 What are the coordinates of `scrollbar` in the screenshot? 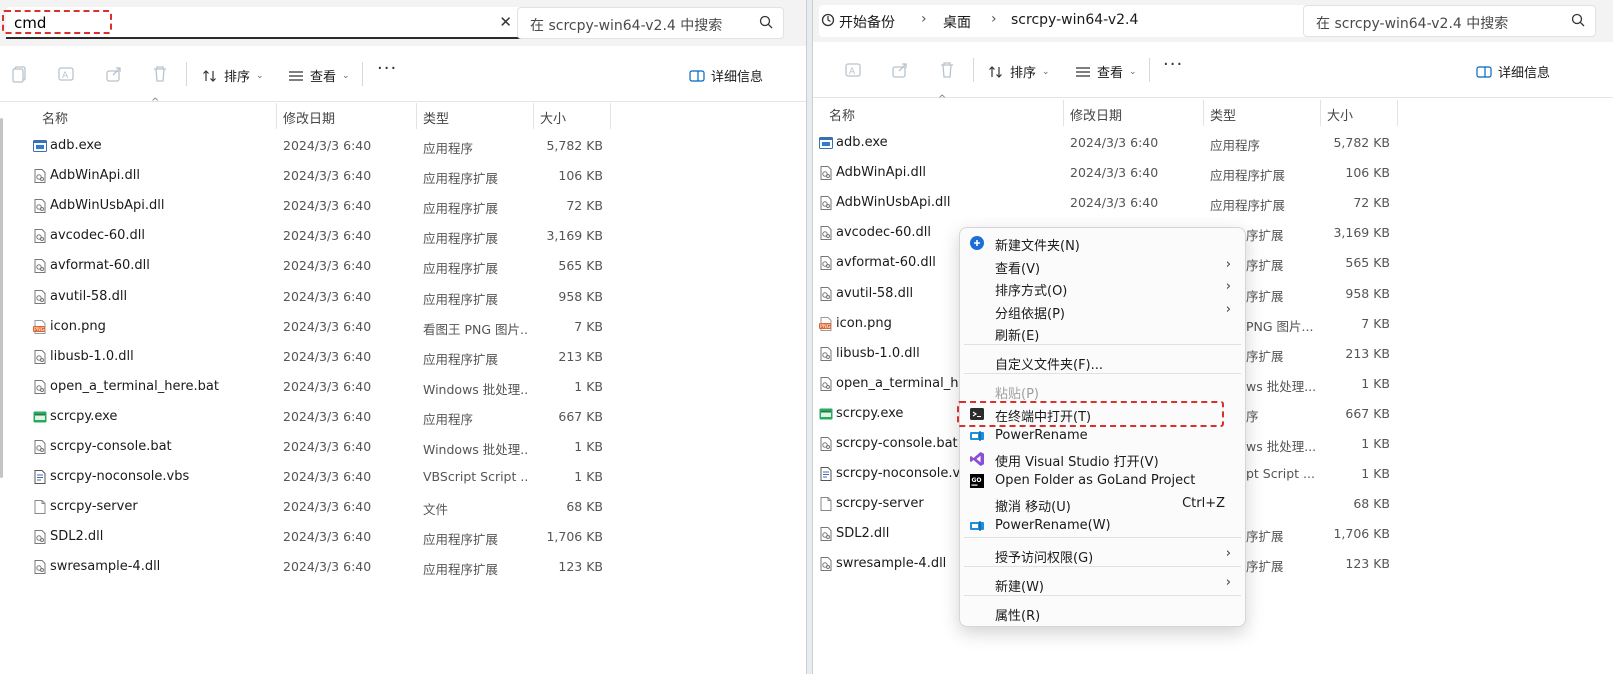 It's located at (1, 298).